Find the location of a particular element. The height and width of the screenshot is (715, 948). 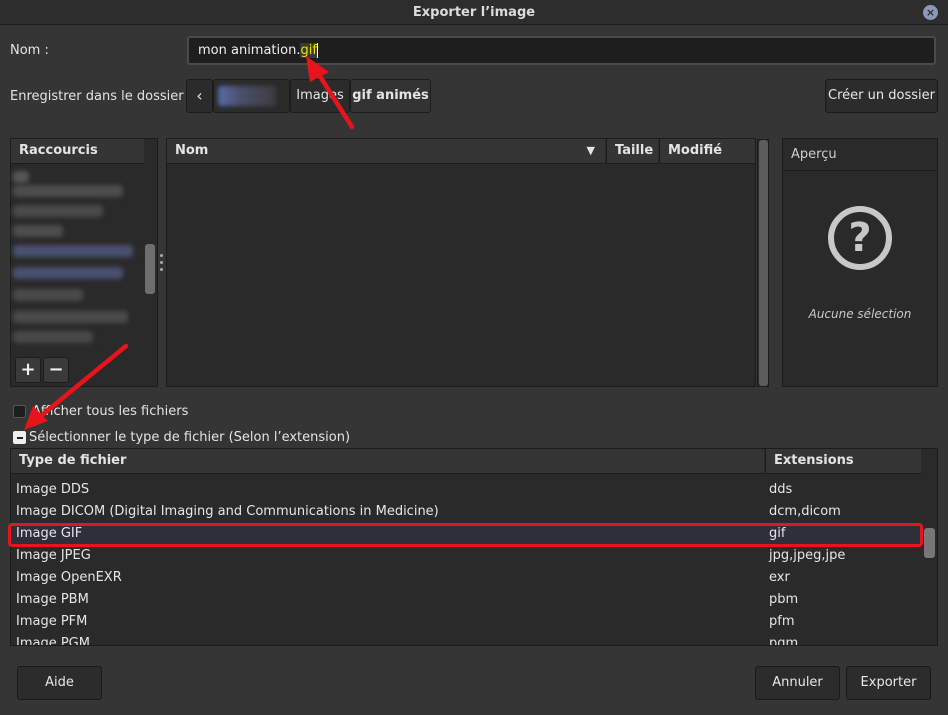

arrow-head-extension is located at coordinates (317, 69).